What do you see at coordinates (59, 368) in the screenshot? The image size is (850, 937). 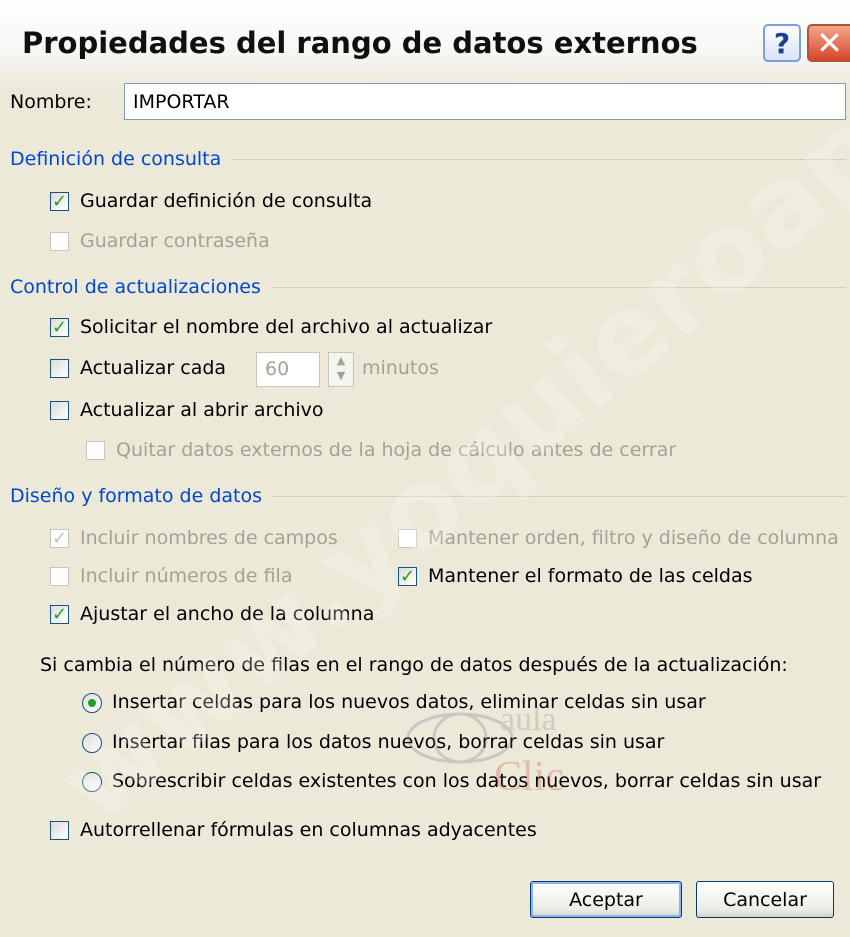 I see `refresh-every-checkbox` at bounding box center [59, 368].